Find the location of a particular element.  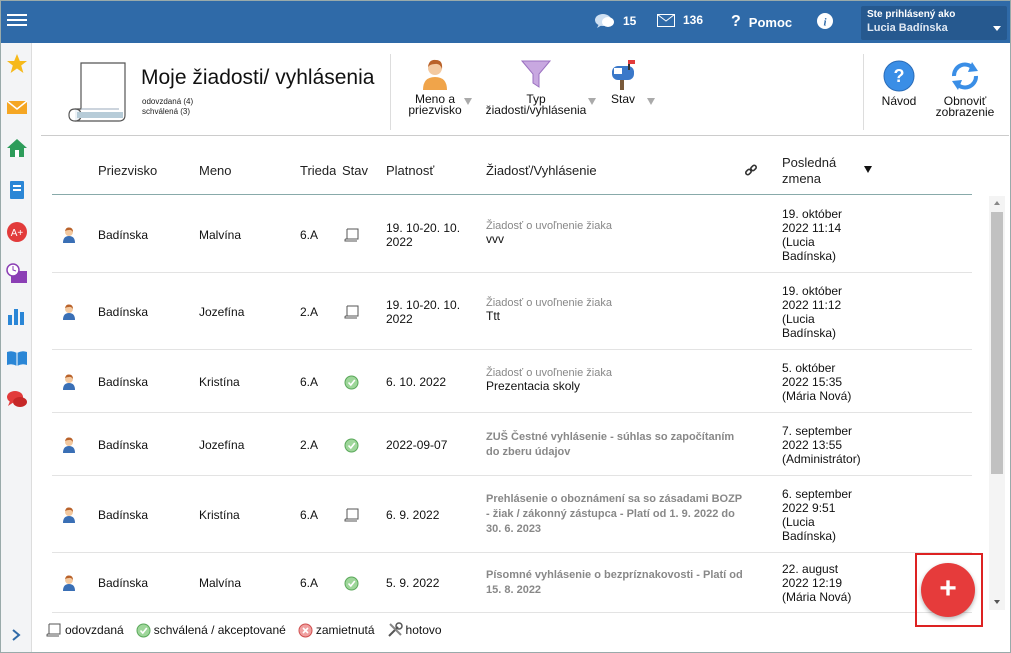

refresh-button: Obnoviť zobrazenie is located at coordinates (965, 89).